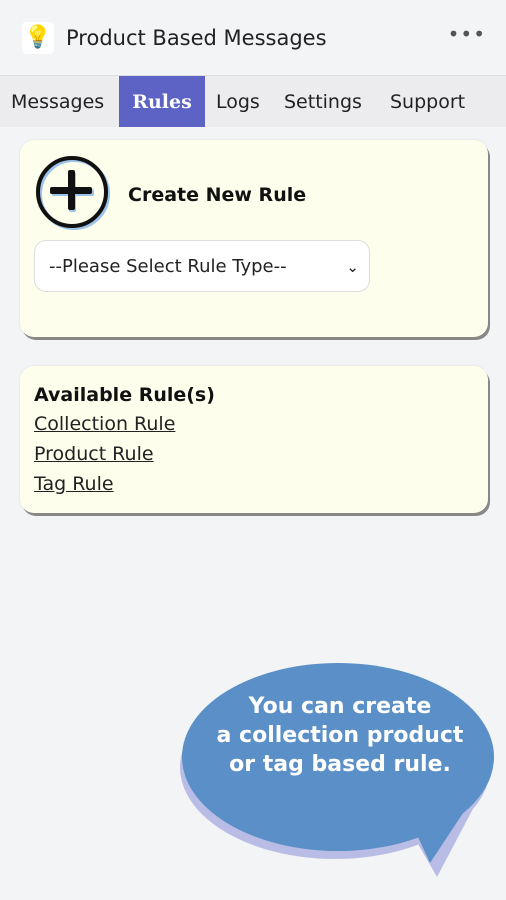 The height and width of the screenshot is (900, 506). I want to click on available-rules-title: Available Rule(s), so click(124, 395).